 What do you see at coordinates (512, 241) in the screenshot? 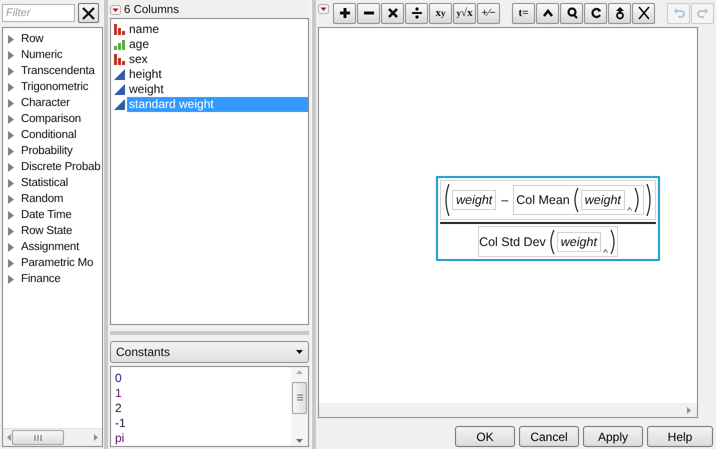
I see `function-name: Col Std Dev` at bounding box center [512, 241].